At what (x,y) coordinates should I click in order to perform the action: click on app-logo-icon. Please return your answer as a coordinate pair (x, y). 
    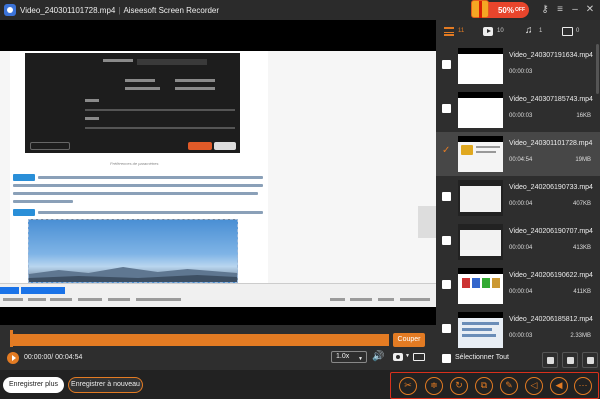
    Looking at the image, I should click on (10, 10).